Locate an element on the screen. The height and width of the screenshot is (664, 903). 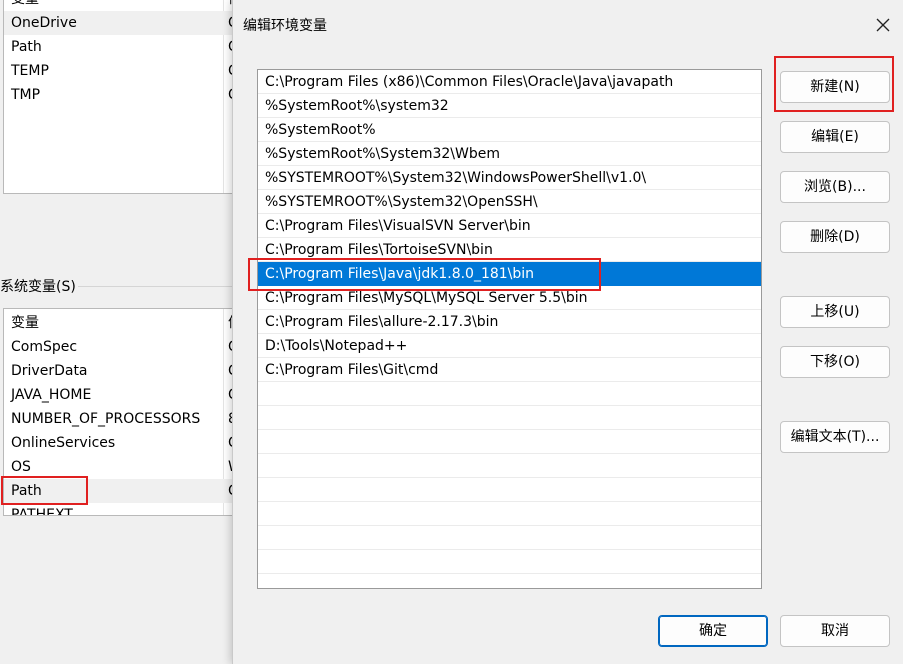
table-row: NUMBER_OF_PROCESSORS8 is located at coordinates (119, 419).